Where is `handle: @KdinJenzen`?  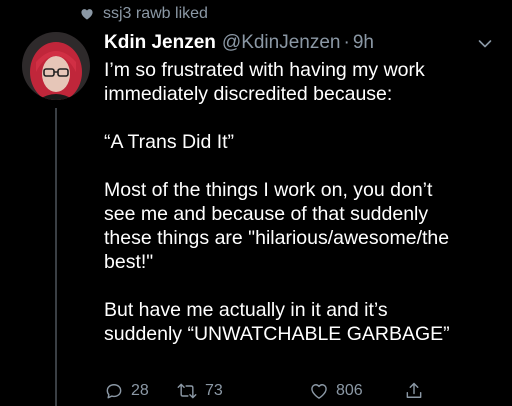 handle: @KdinJenzen is located at coordinates (281, 43).